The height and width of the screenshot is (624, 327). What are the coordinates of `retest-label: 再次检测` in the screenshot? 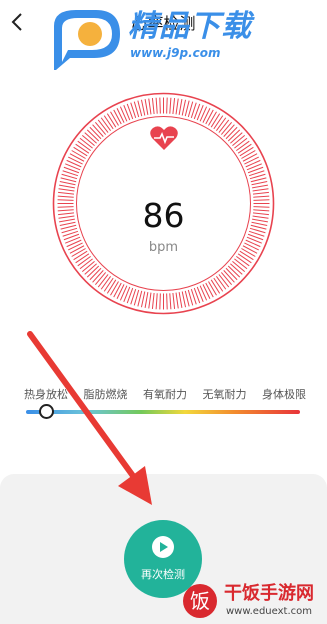 It's located at (163, 574).